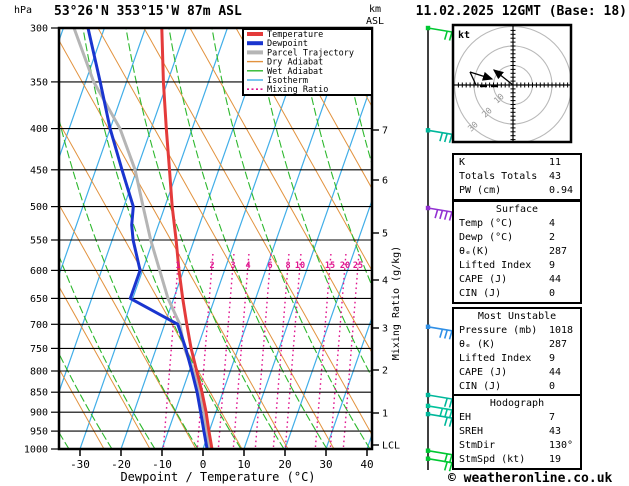 This screenshot has width=629, height=486. I want to click on mixing-ratio-value-label: 10, so click(300, 266).